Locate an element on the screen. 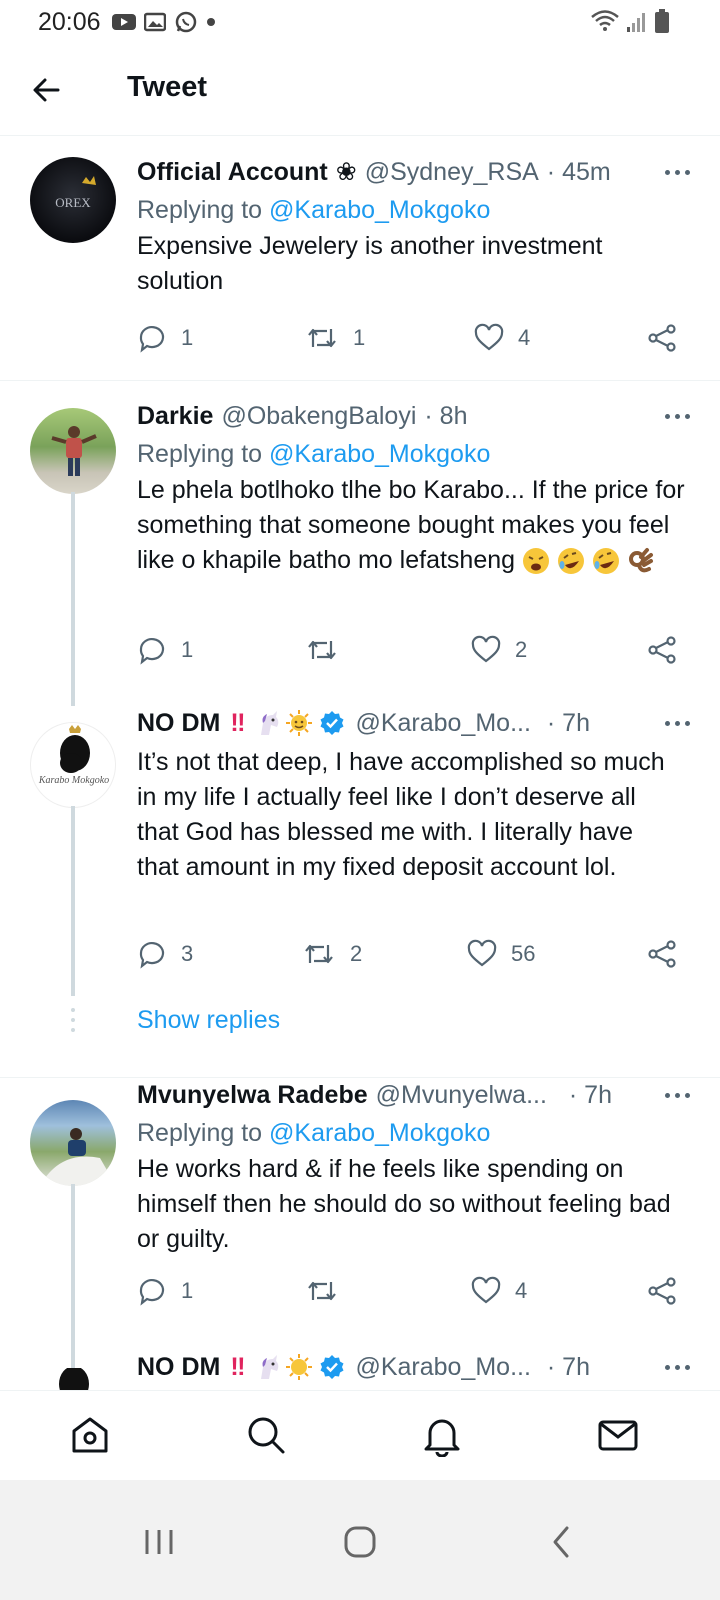 The width and height of the screenshot is (720, 1600). tweet-header: Darkie @ObakengBaloyi · 8h is located at coordinates (413, 416).